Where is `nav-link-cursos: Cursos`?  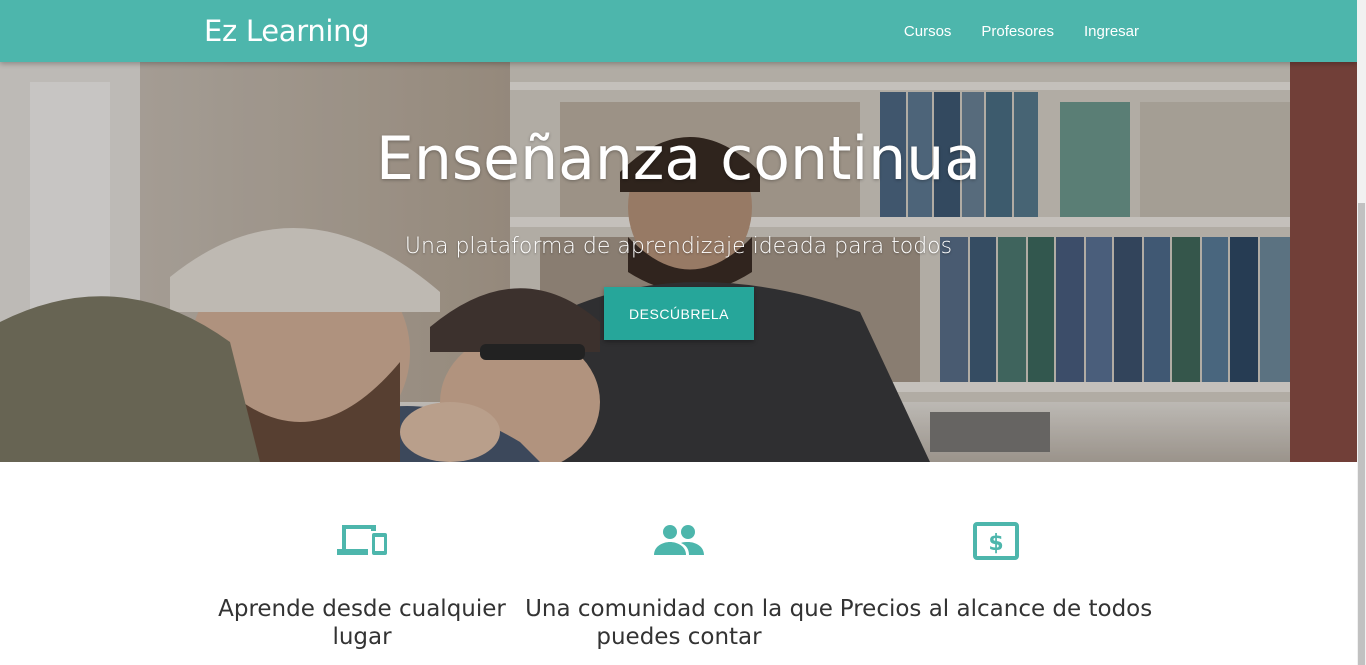
nav-link-cursos: Cursos is located at coordinates (928, 31).